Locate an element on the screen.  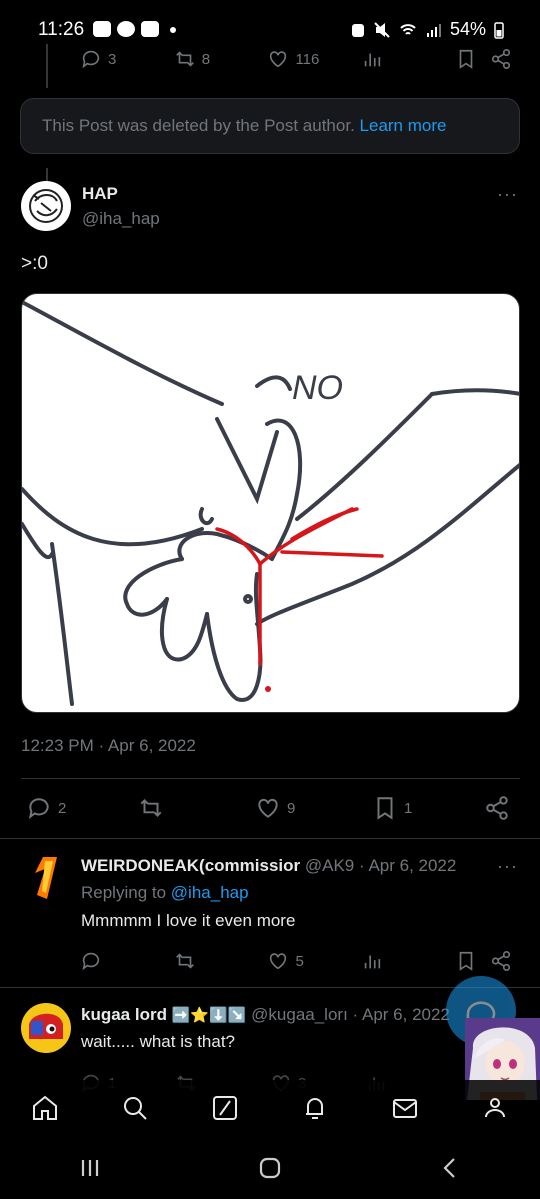
communities-icon is located at coordinates (495, 1108).